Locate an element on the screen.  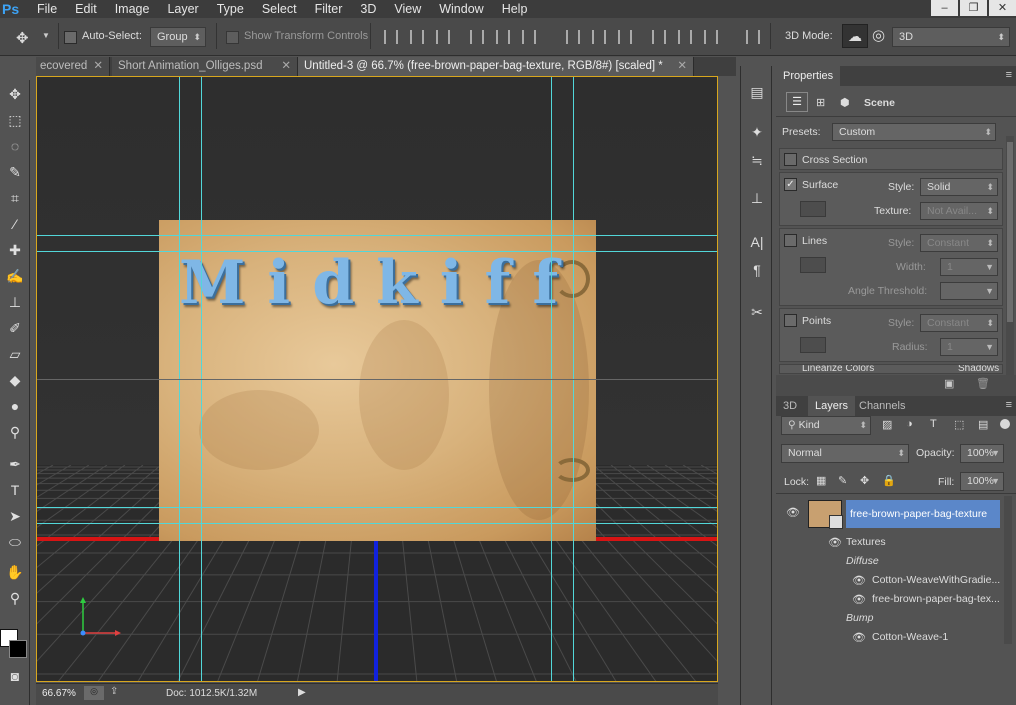
opacity-input: 100% ▼ is located at coordinates (982, 453).